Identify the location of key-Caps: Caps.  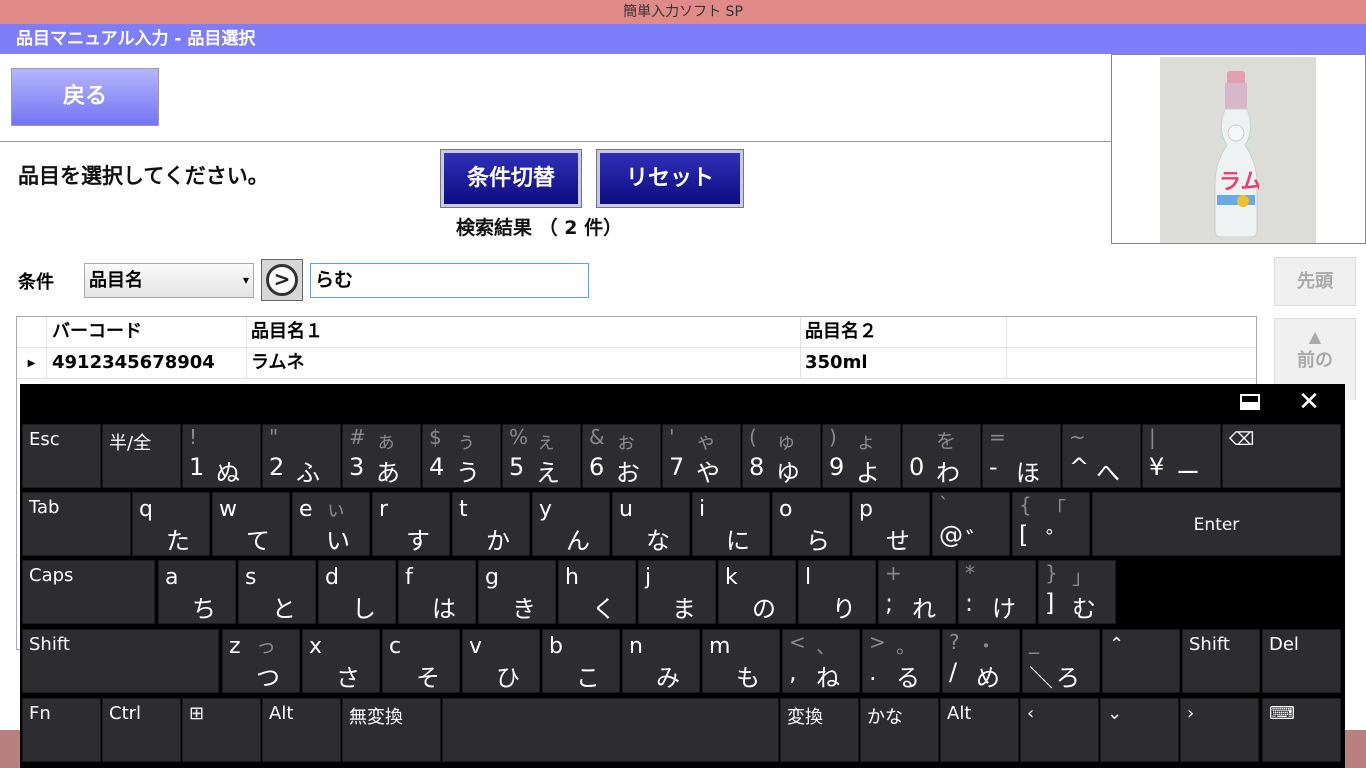
(88, 592).